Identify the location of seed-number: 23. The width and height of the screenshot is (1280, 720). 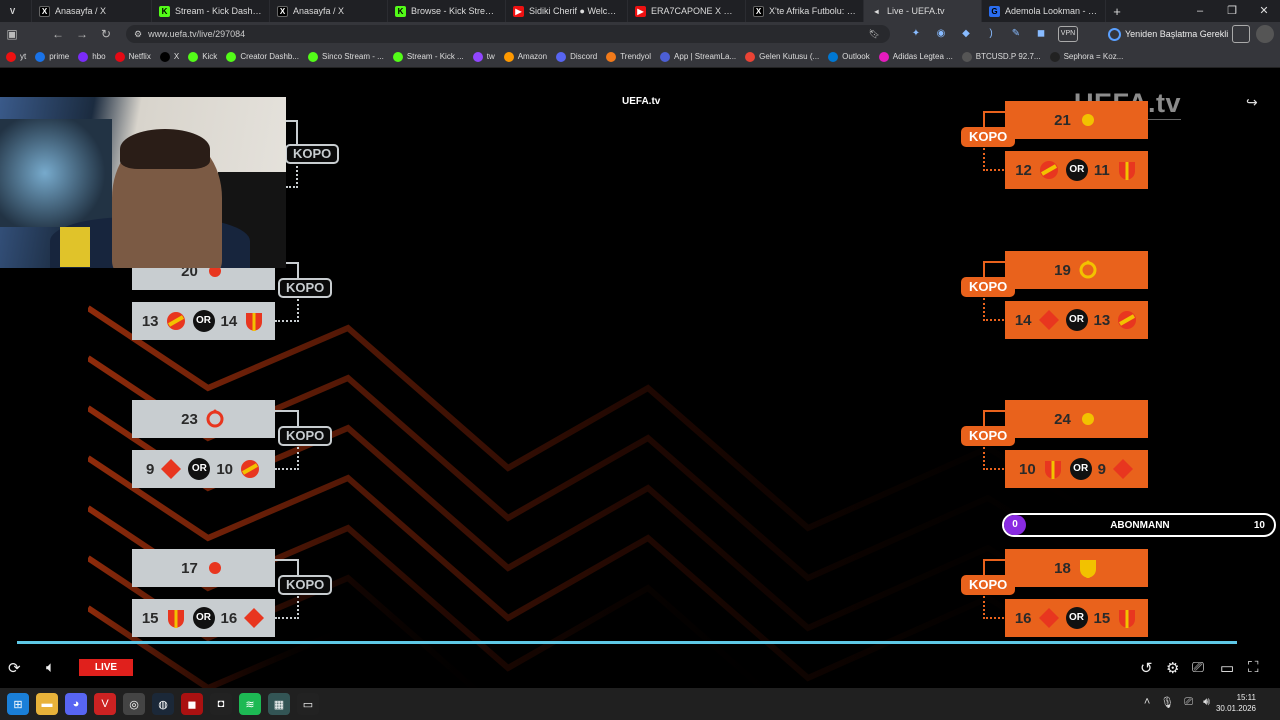
(189, 419).